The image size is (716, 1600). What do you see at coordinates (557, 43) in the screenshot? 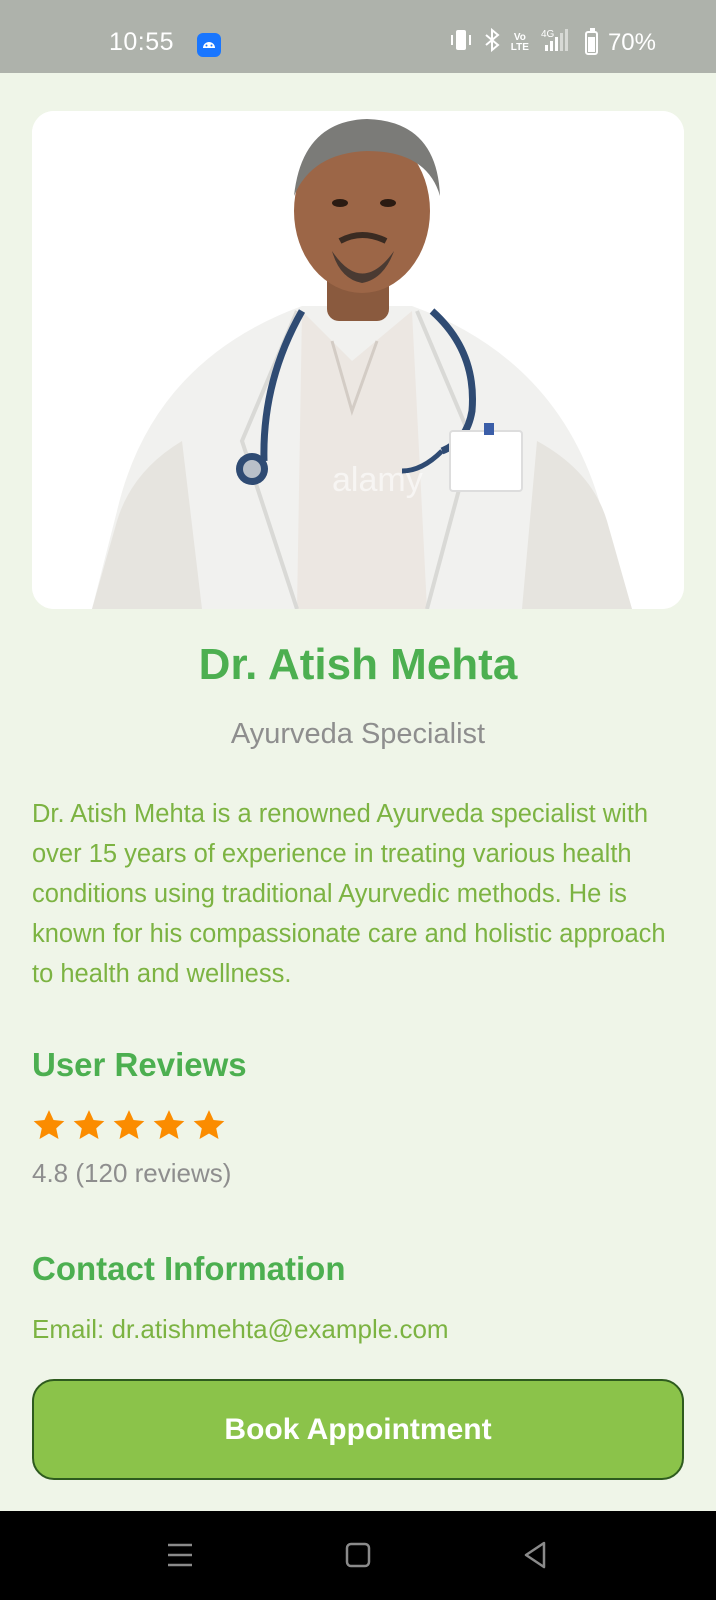
I see `signal-4g-icon: 4G` at bounding box center [557, 43].